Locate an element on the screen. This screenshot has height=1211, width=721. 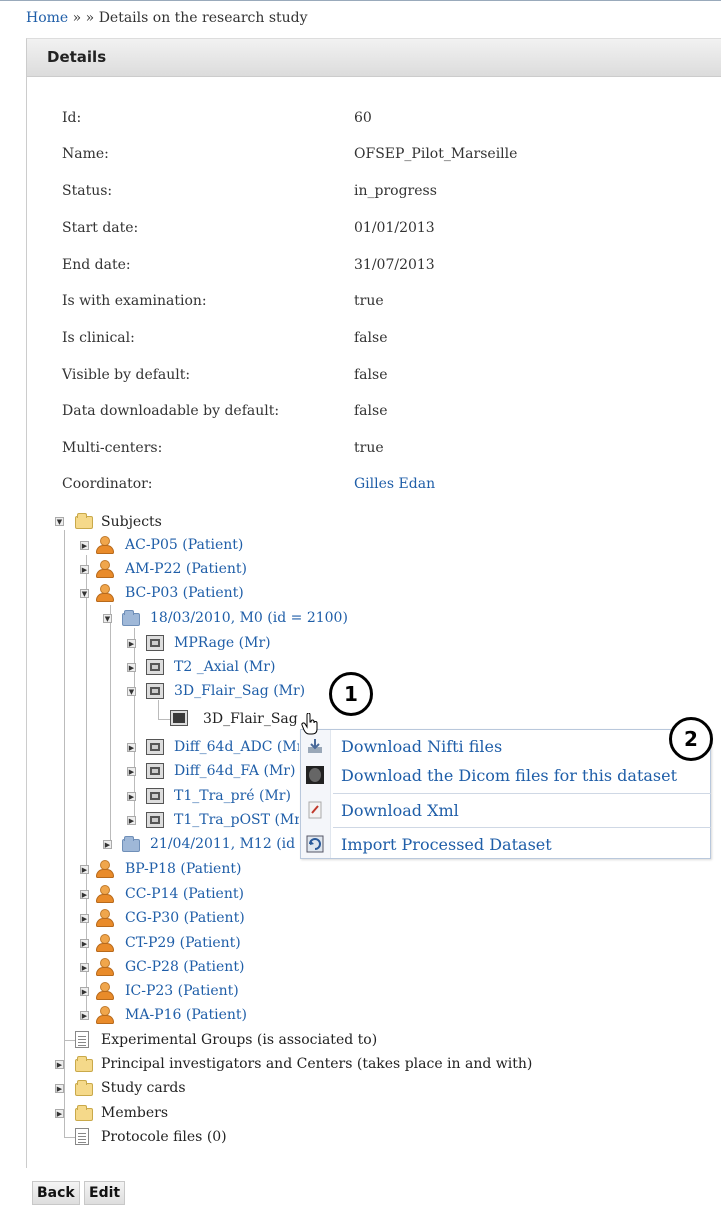
tree-label-groups: Experimental Groups (is associated to) is located at coordinates (239, 1040).